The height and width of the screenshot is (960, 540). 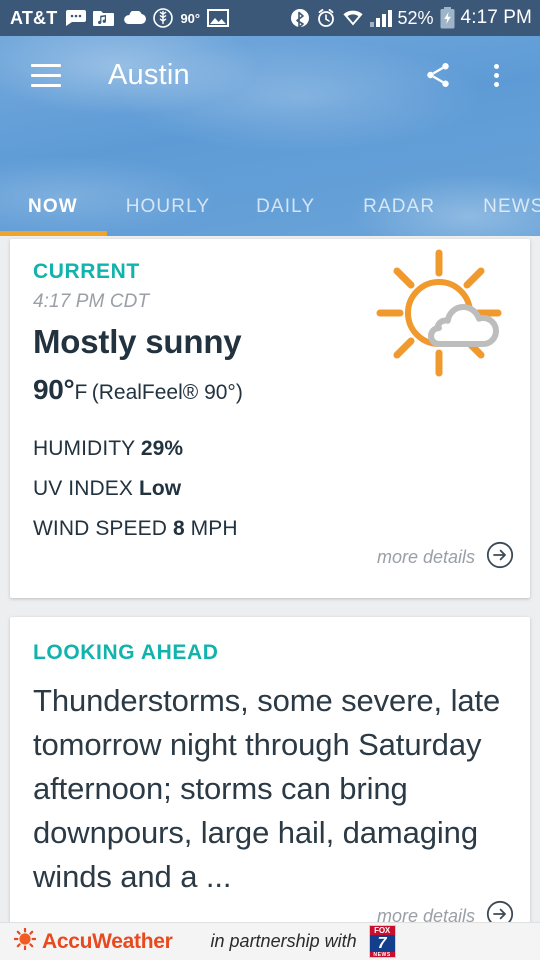 What do you see at coordinates (442, 315) in the screenshot?
I see `mostly-sunny-icon` at bounding box center [442, 315].